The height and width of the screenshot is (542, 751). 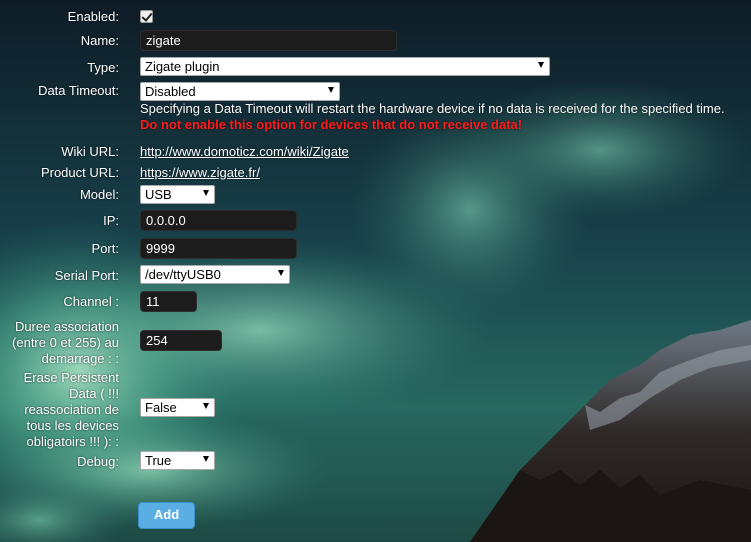 I want to click on duree-association-label-line: Duree association, so click(x=66, y=326).